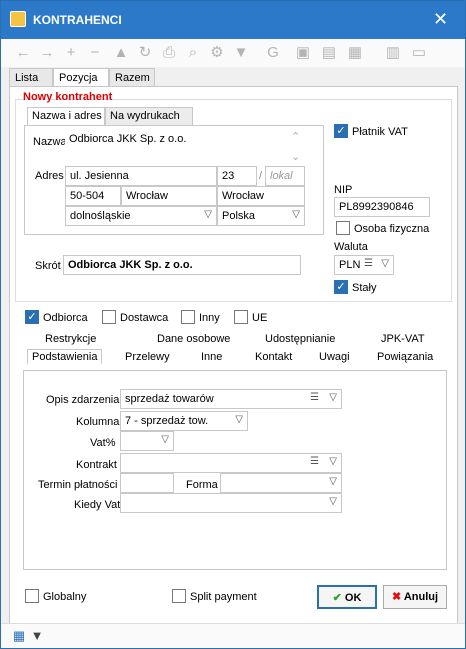  Describe the element at coordinates (211, 357) in the screenshot. I see `tab-inne: Inne` at that location.